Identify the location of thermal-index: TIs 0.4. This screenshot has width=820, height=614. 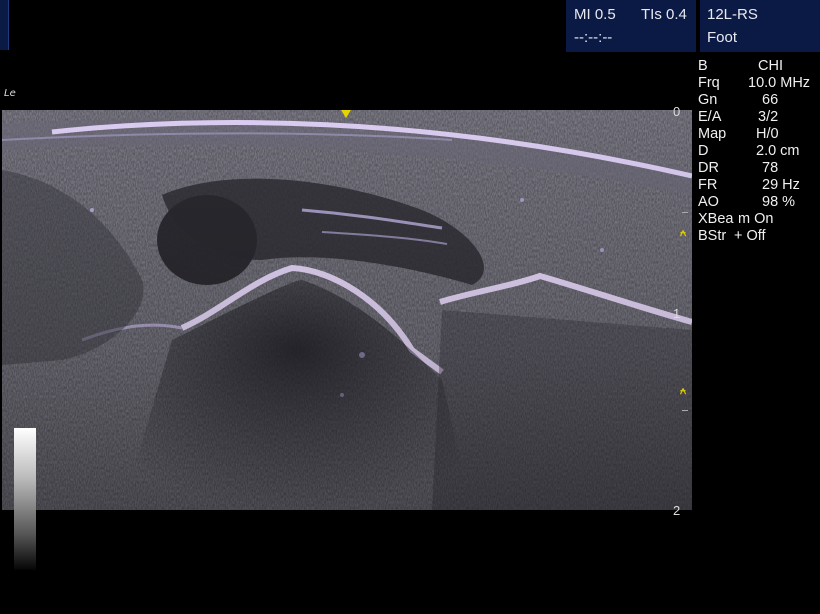
(664, 14).